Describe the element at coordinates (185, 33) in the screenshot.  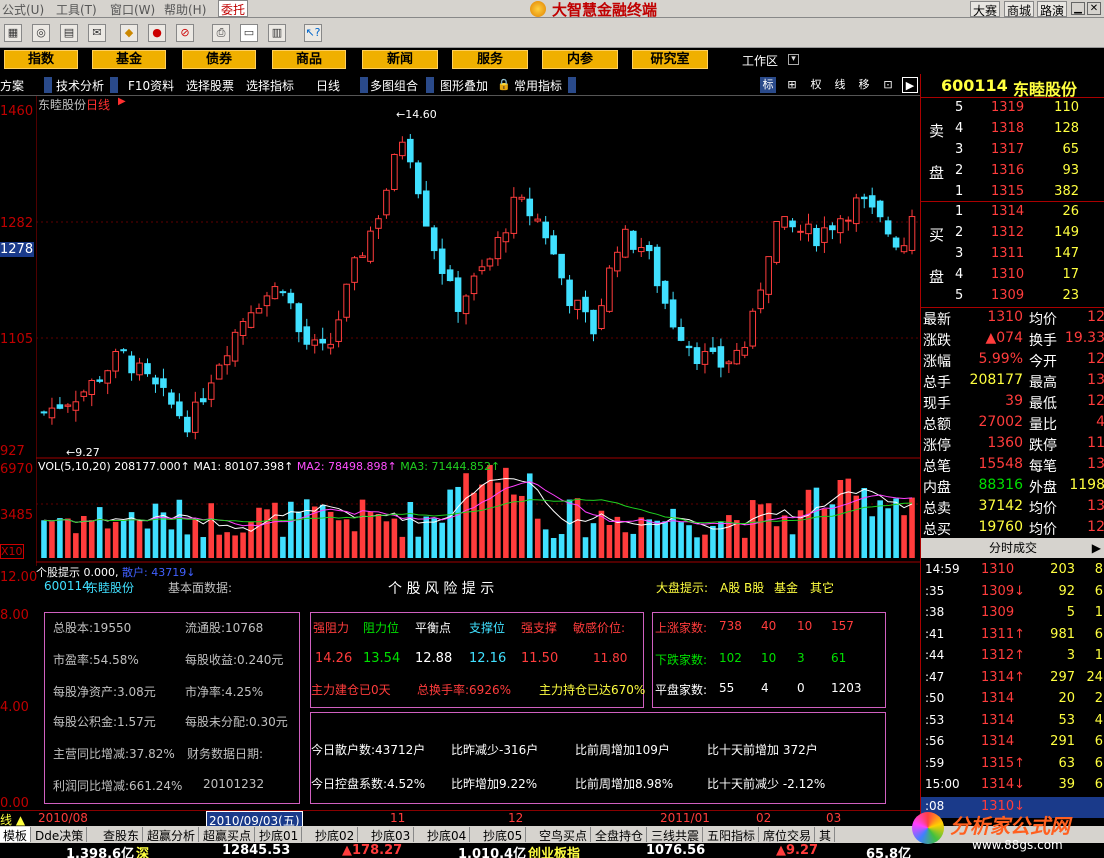
I see `no-icon: ⊘` at that location.